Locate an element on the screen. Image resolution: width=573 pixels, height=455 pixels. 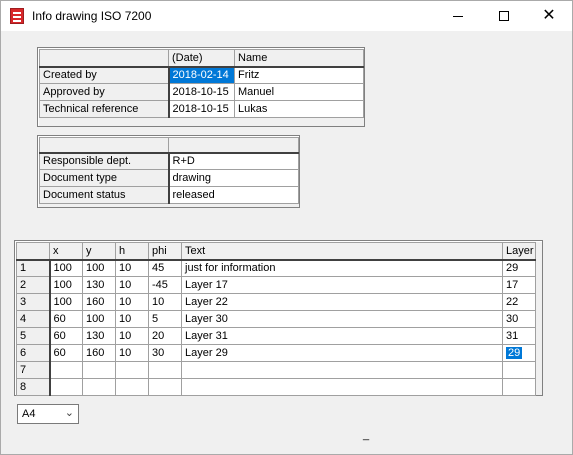
header-phi: phi is located at coordinates (165, 251).